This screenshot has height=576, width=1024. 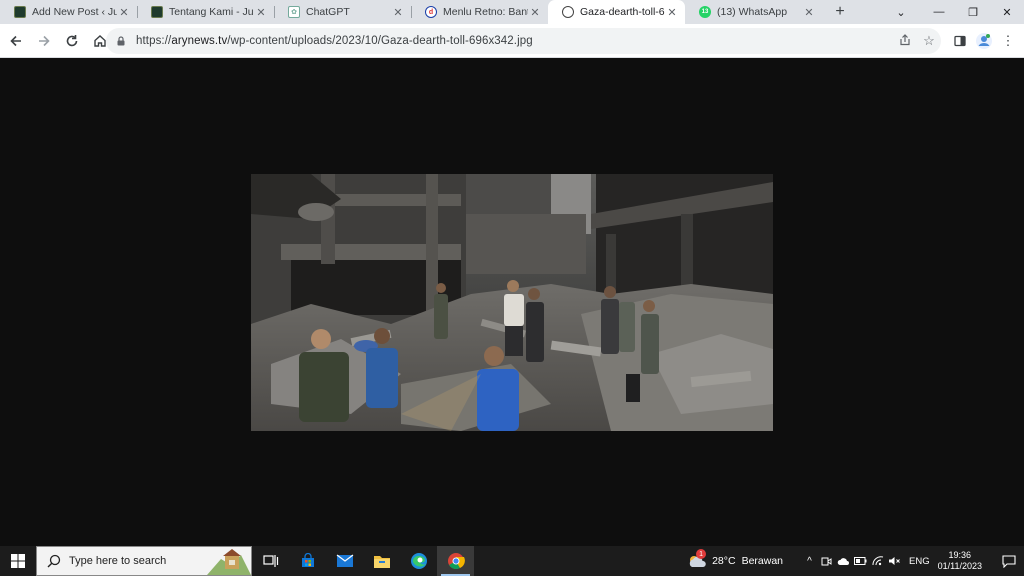 What do you see at coordinates (418, 561) in the screenshot?
I see `edge-icon` at bounding box center [418, 561].